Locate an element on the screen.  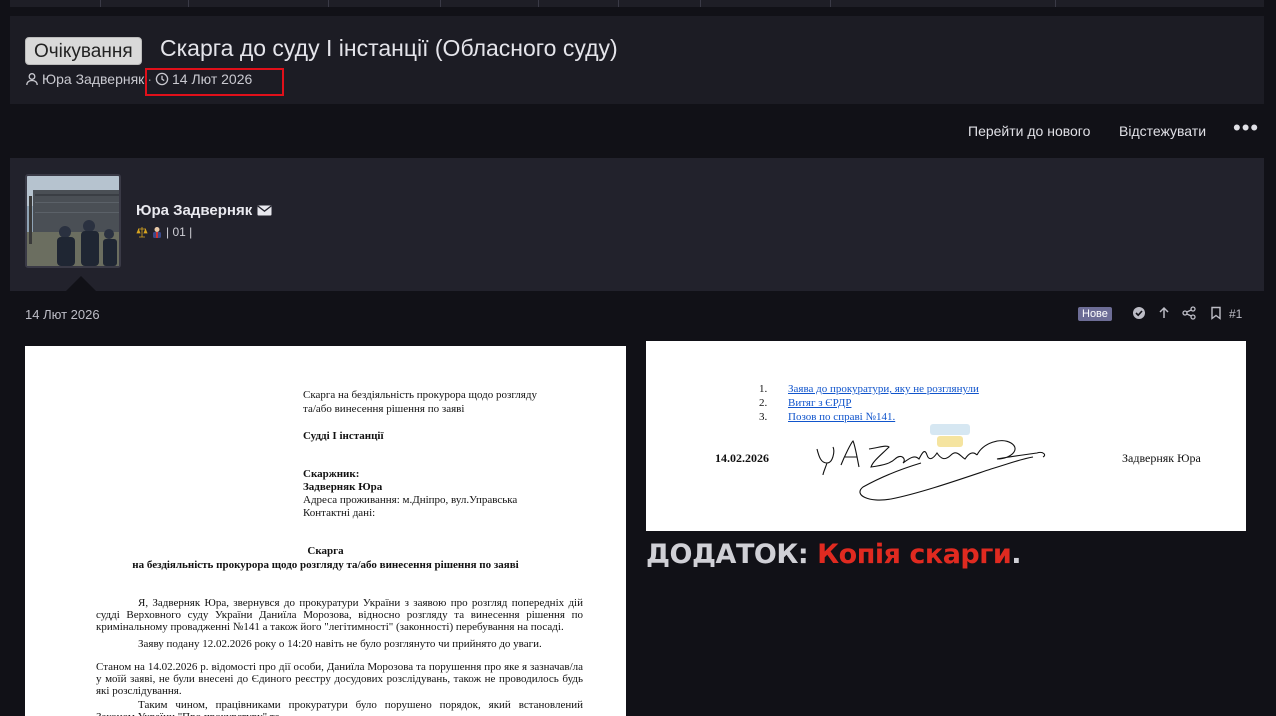
attachment-item: 3. Позов по справі №141. is located at coordinates (827, 417).